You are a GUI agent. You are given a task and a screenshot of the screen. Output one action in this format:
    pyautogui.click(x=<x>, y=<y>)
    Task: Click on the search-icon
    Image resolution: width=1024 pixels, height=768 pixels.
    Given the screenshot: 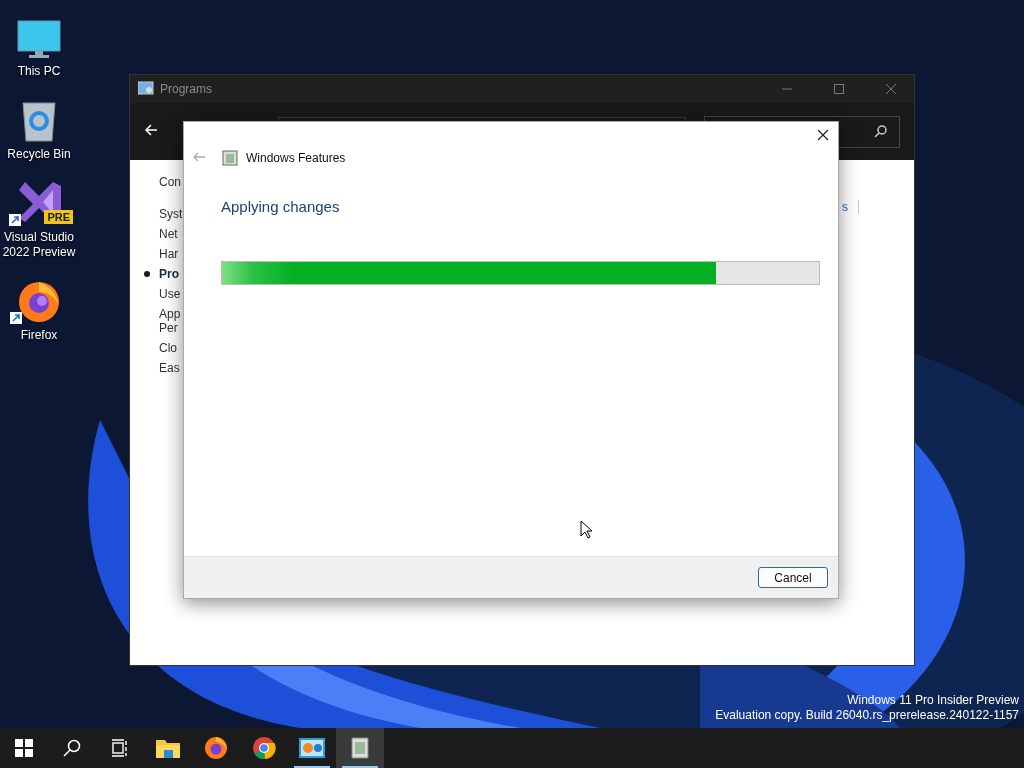 What is the action you would take?
    pyautogui.click(x=880, y=131)
    